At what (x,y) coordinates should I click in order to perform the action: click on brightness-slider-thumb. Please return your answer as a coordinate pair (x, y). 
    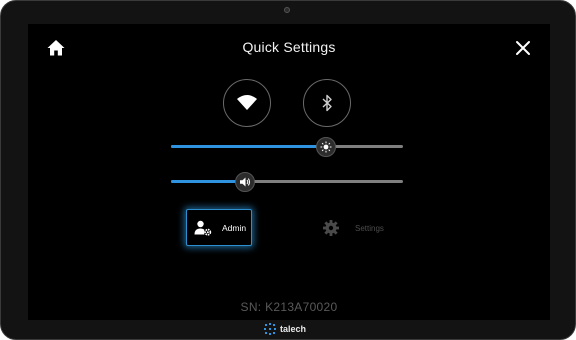
    Looking at the image, I should click on (326, 147).